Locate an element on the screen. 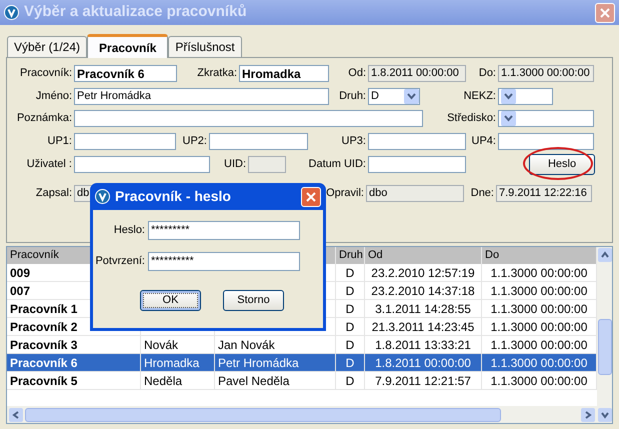 The height and width of the screenshot is (429, 619). field-label: Uživatel : is located at coordinates (49, 164).